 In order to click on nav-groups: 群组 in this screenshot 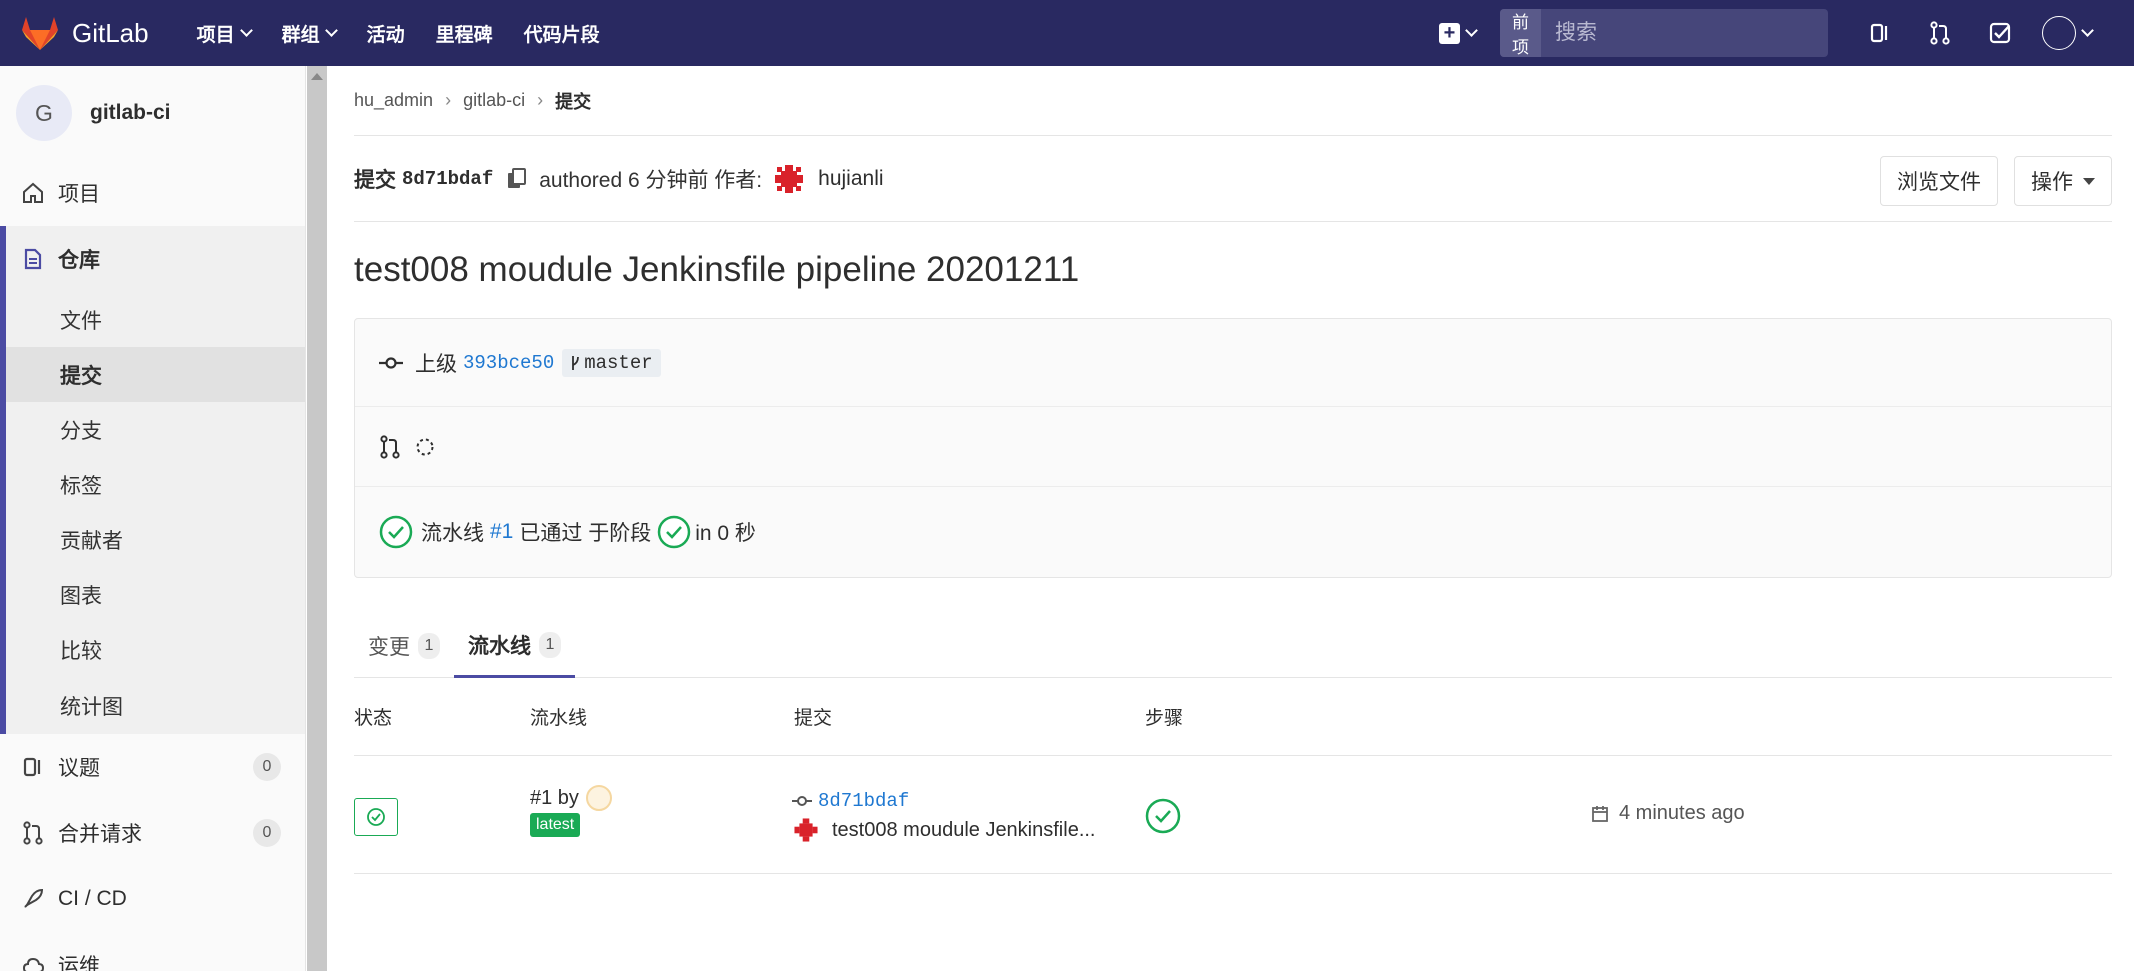, I will do `click(309, 33)`.